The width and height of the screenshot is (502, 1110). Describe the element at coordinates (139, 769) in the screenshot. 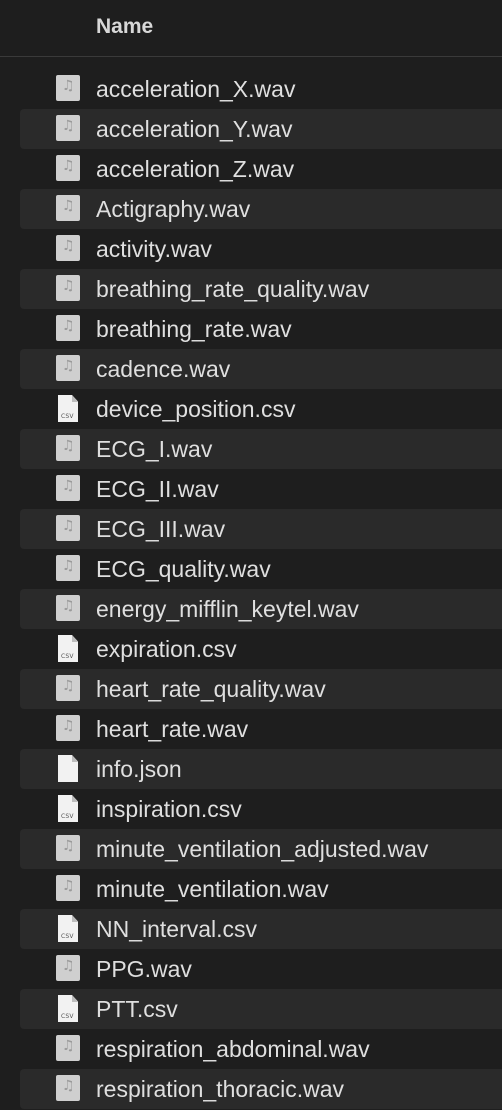

I see `file-name: info.json` at that location.